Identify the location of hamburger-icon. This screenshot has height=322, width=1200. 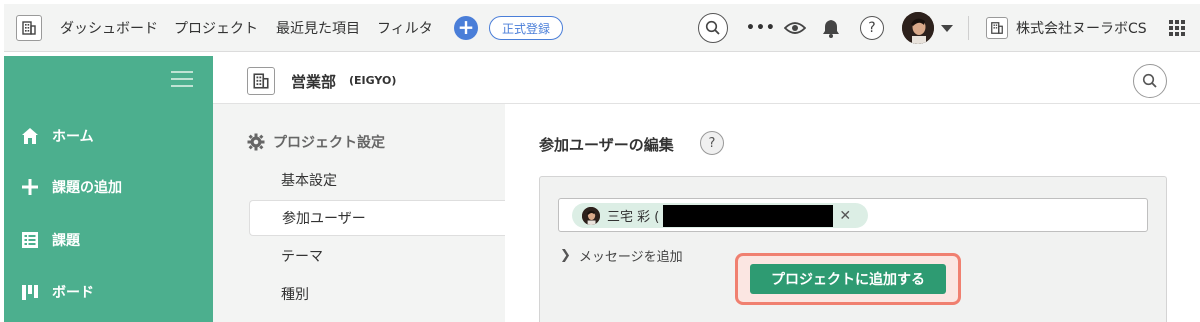
(182, 79).